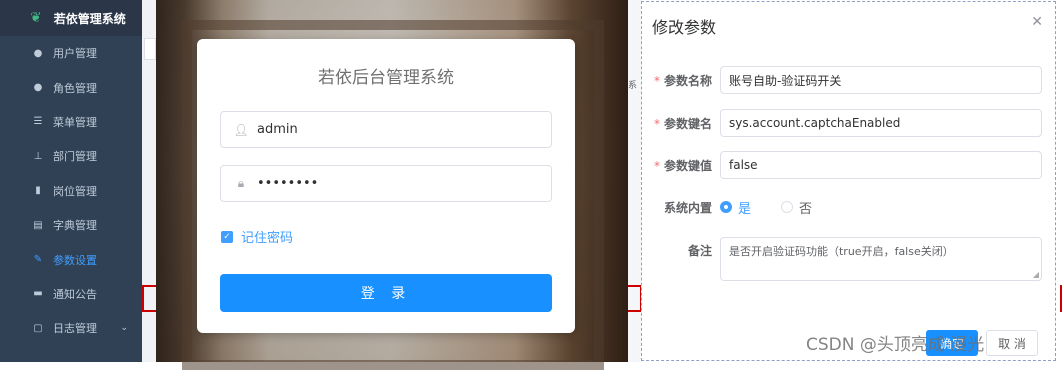 The width and height of the screenshot is (1062, 370). I want to click on config-value-row: * 参数键值 false, so click(849, 165).